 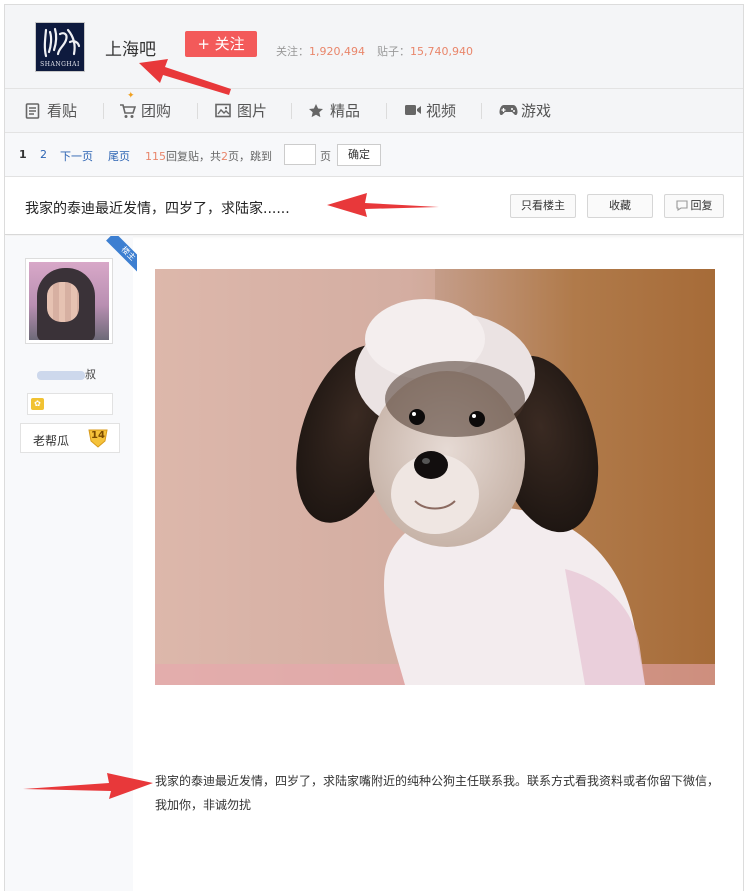 I want to click on pager-info: 115回复贴，共2页，跳到, so click(x=208, y=156).